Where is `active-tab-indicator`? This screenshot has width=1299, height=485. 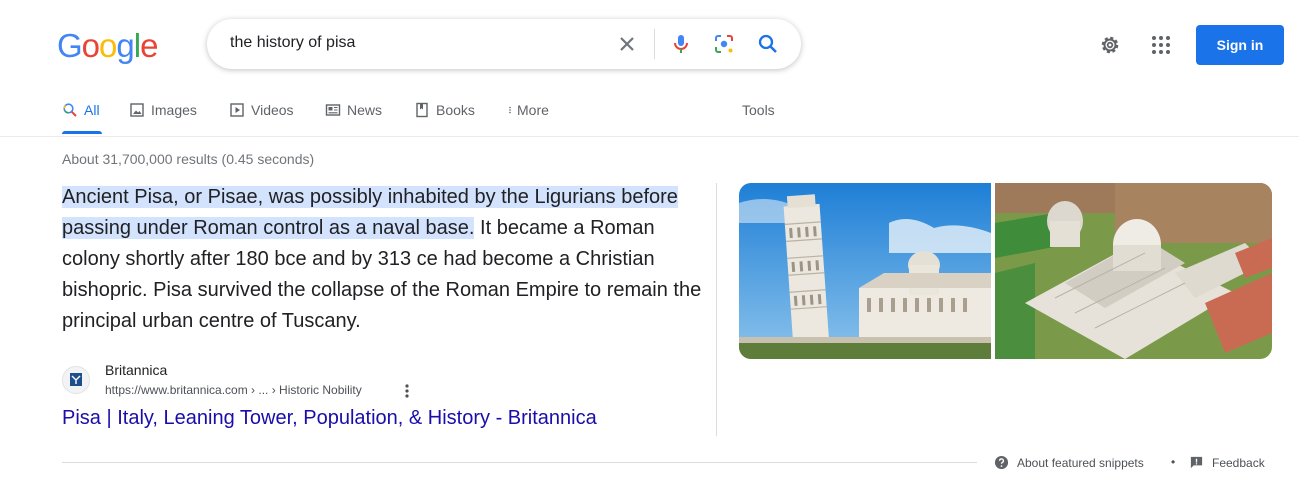
active-tab-indicator is located at coordinates (82, 132).